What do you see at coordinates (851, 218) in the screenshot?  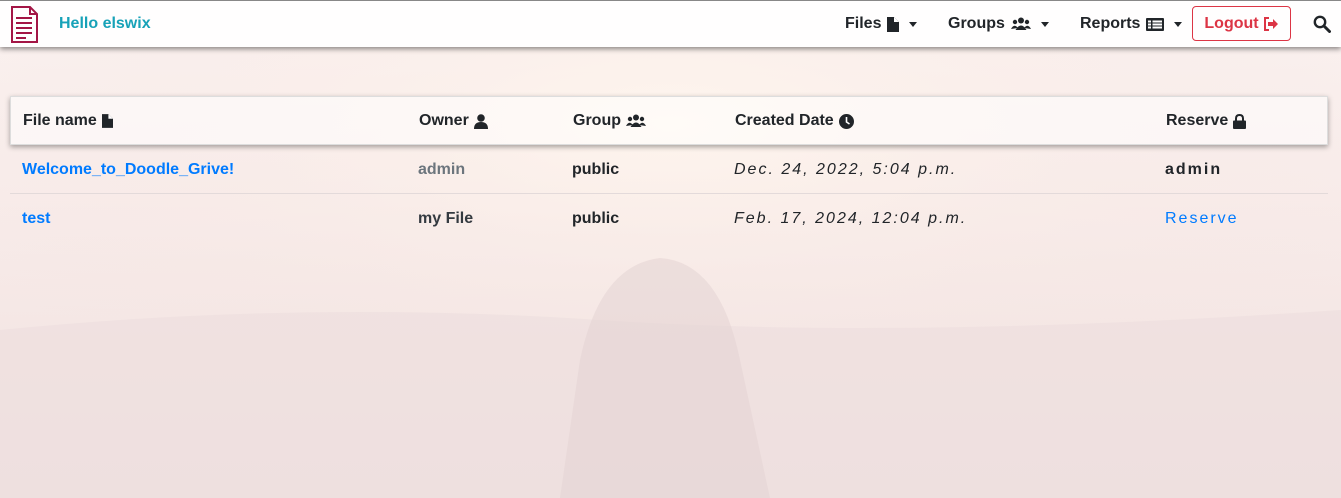 I see `created-date-cell: Feb. 17, 2024, 12:04 p.m.` at bounding box center [851, 218].